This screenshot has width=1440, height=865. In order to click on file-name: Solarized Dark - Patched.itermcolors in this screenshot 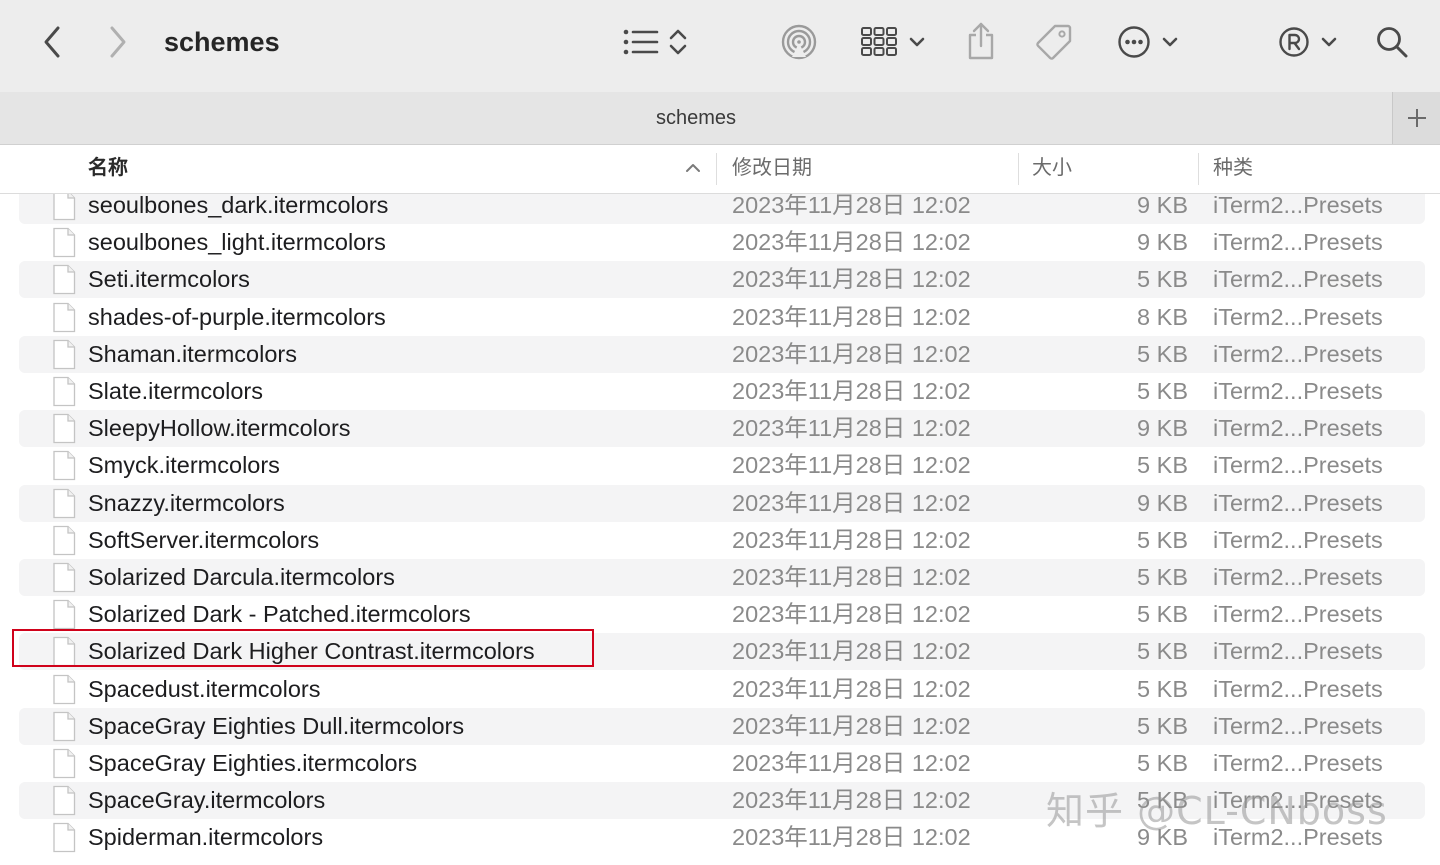, I will do `click(279, 614)`.